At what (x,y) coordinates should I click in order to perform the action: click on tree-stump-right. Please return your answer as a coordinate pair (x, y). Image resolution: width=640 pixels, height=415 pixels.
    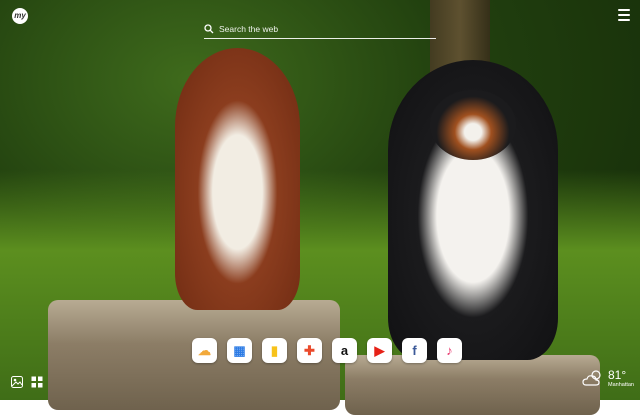
    Looking at the image, I should click on (472, 385).